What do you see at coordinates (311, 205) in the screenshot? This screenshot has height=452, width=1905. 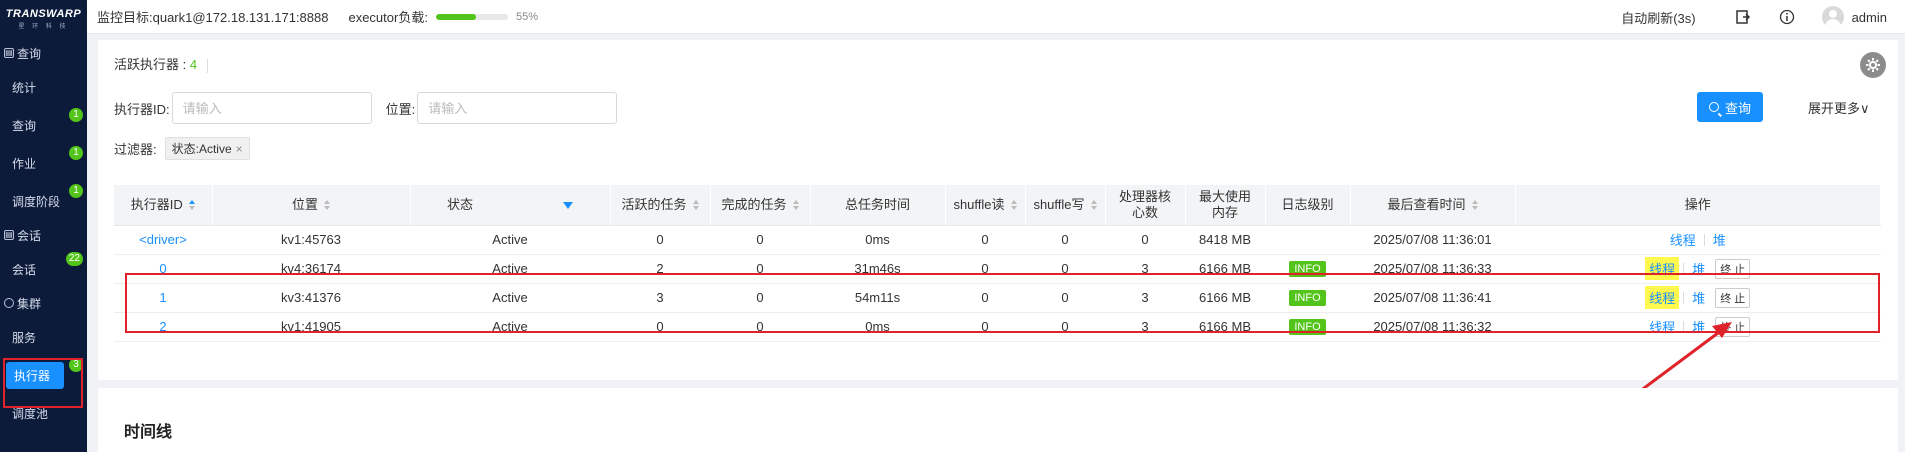 I see `column-header-location: 位置` at bounding box center [311, 205].